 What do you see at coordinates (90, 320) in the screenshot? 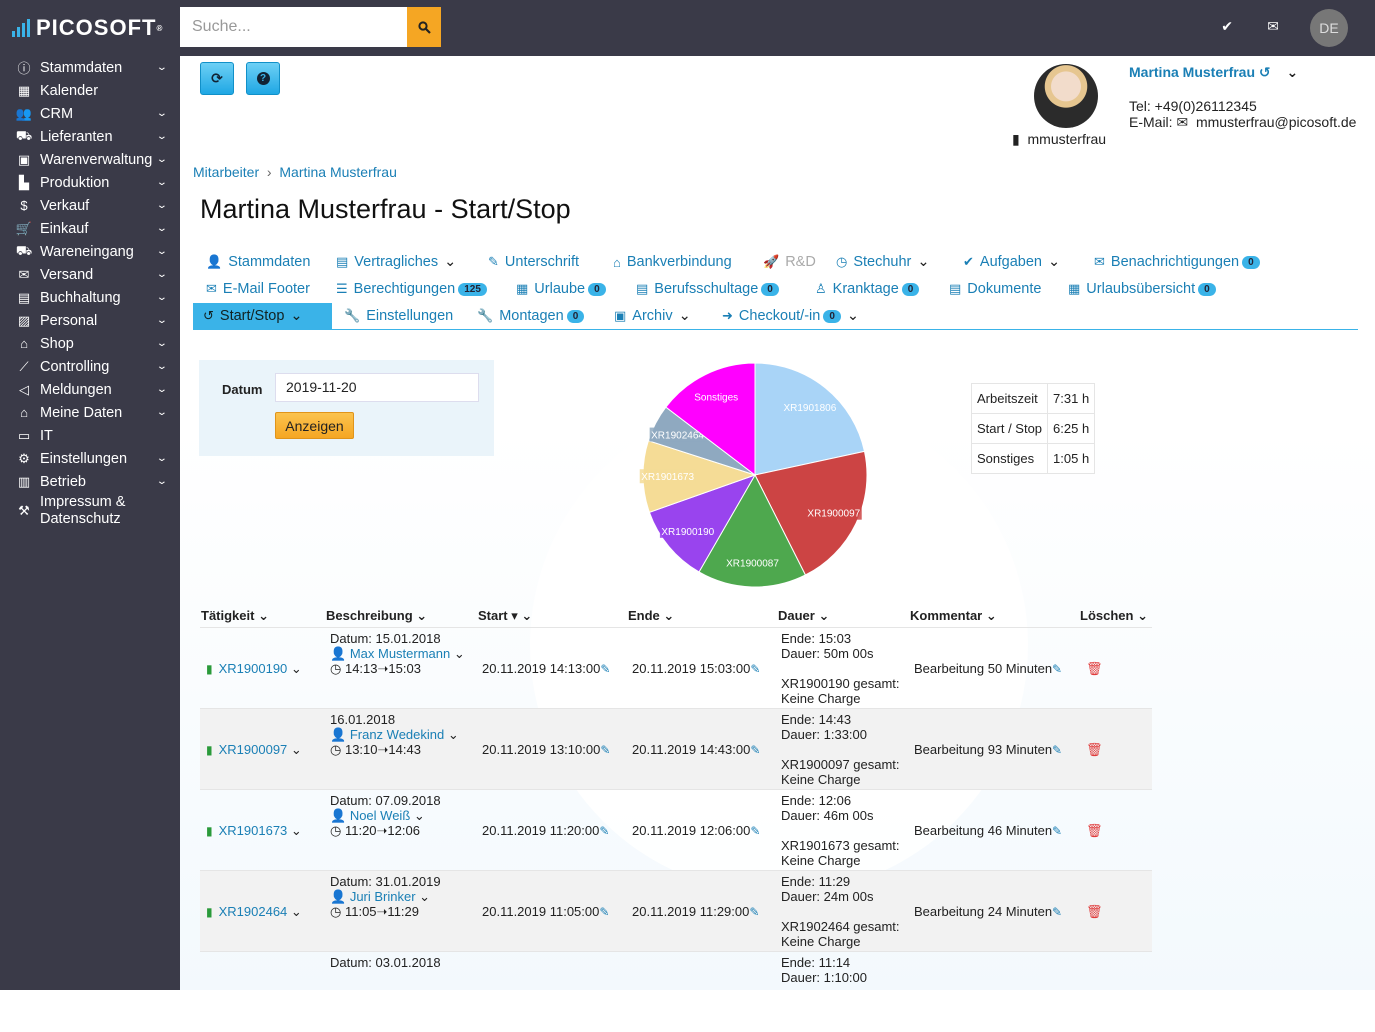
I see `sidebar-item-personal: ▨Personal⌄` at bounding box center [90, 320].